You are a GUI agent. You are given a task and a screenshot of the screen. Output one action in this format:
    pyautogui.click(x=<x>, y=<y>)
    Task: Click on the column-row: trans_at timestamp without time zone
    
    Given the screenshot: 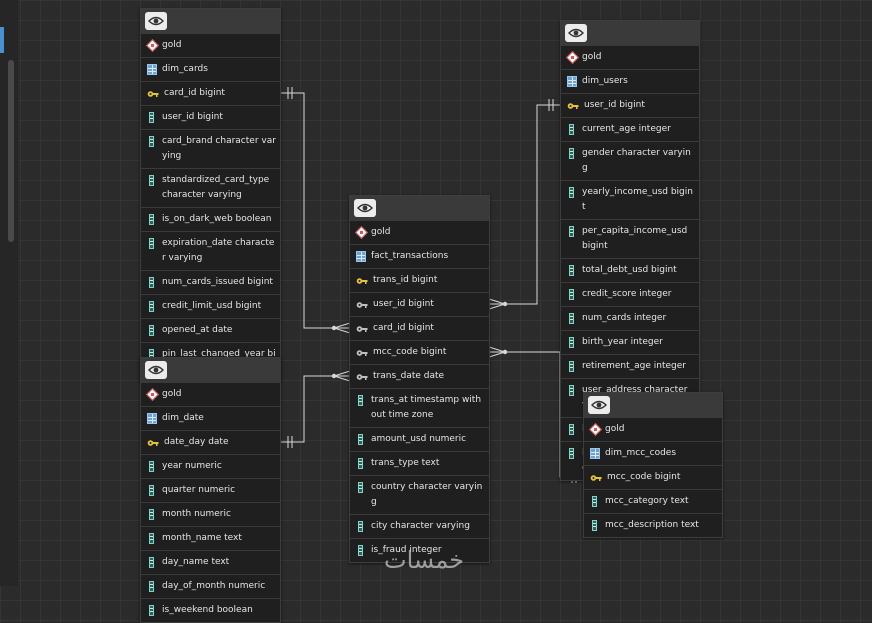 What is the action you would take?
    pyautogui.click(x=419, y=407)
    